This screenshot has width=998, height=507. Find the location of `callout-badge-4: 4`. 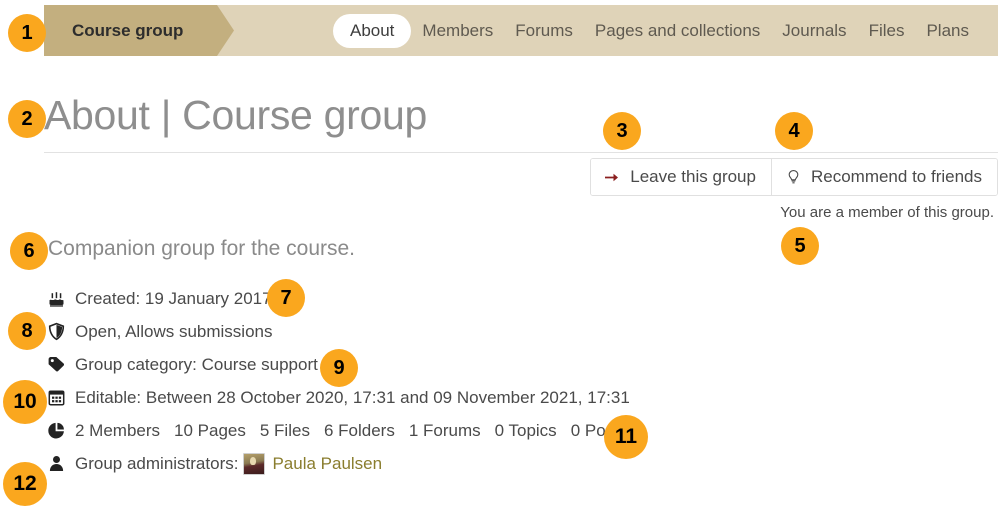

callout-badge-4: 4 is located at coordinates (794, 131).